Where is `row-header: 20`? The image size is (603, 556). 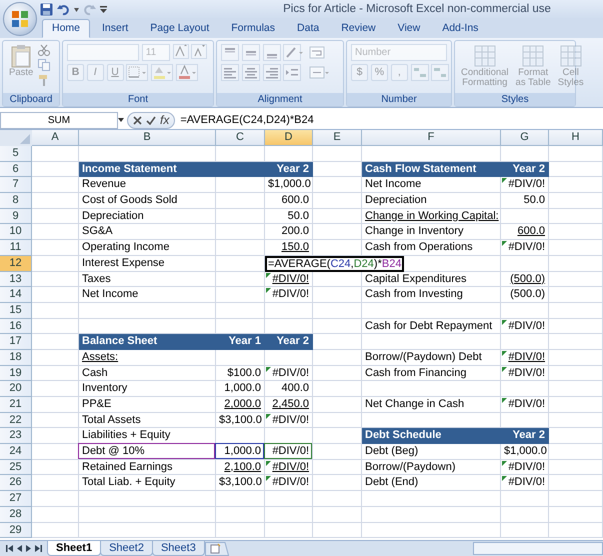 row-header: 20 is located at coordinates (16, 389).